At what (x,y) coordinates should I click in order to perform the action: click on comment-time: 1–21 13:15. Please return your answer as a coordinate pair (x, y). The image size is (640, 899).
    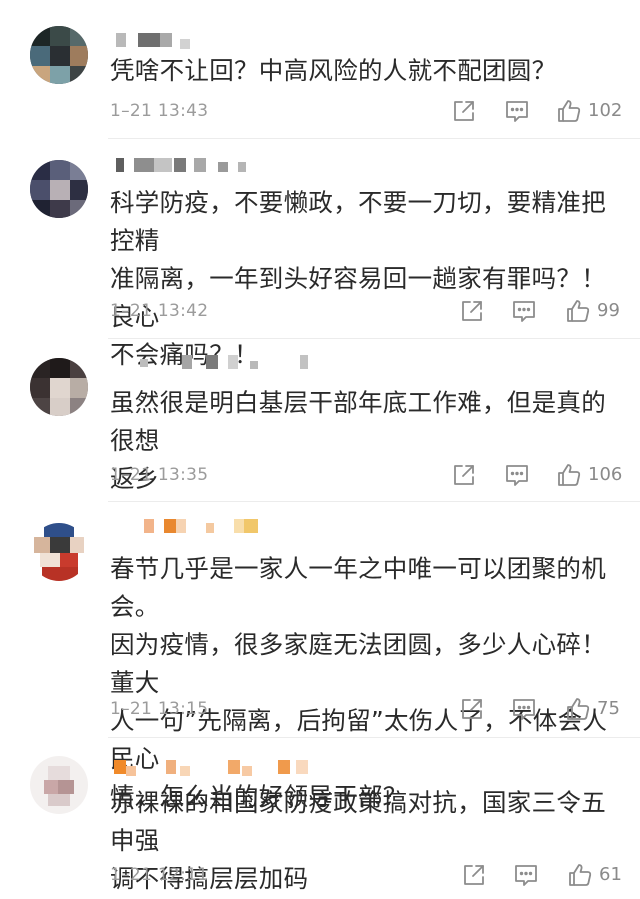
    Looking at the image, I should click on (159, 709).